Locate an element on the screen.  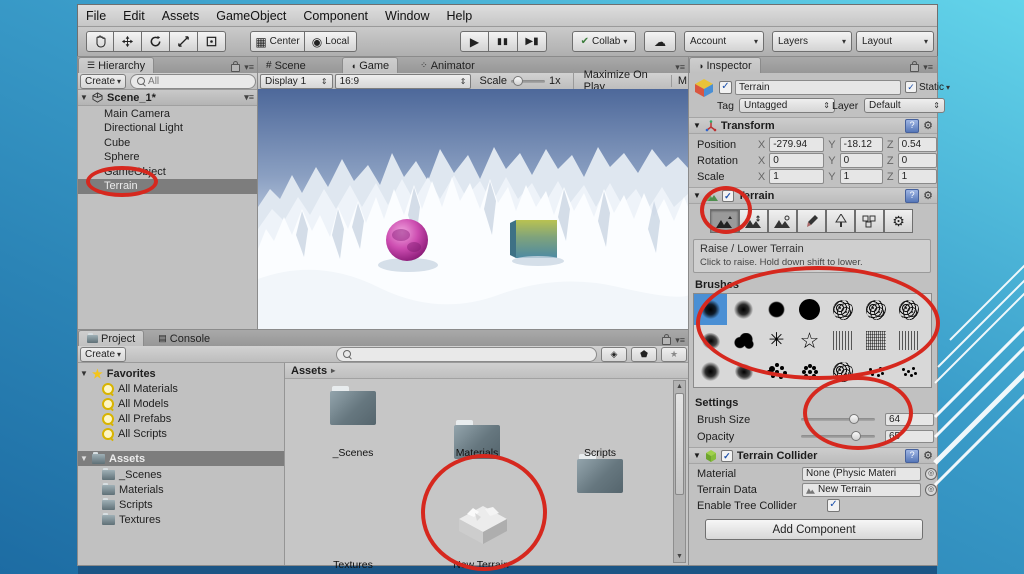
add-component-button: Add Component is located at coordinates (814, 529).